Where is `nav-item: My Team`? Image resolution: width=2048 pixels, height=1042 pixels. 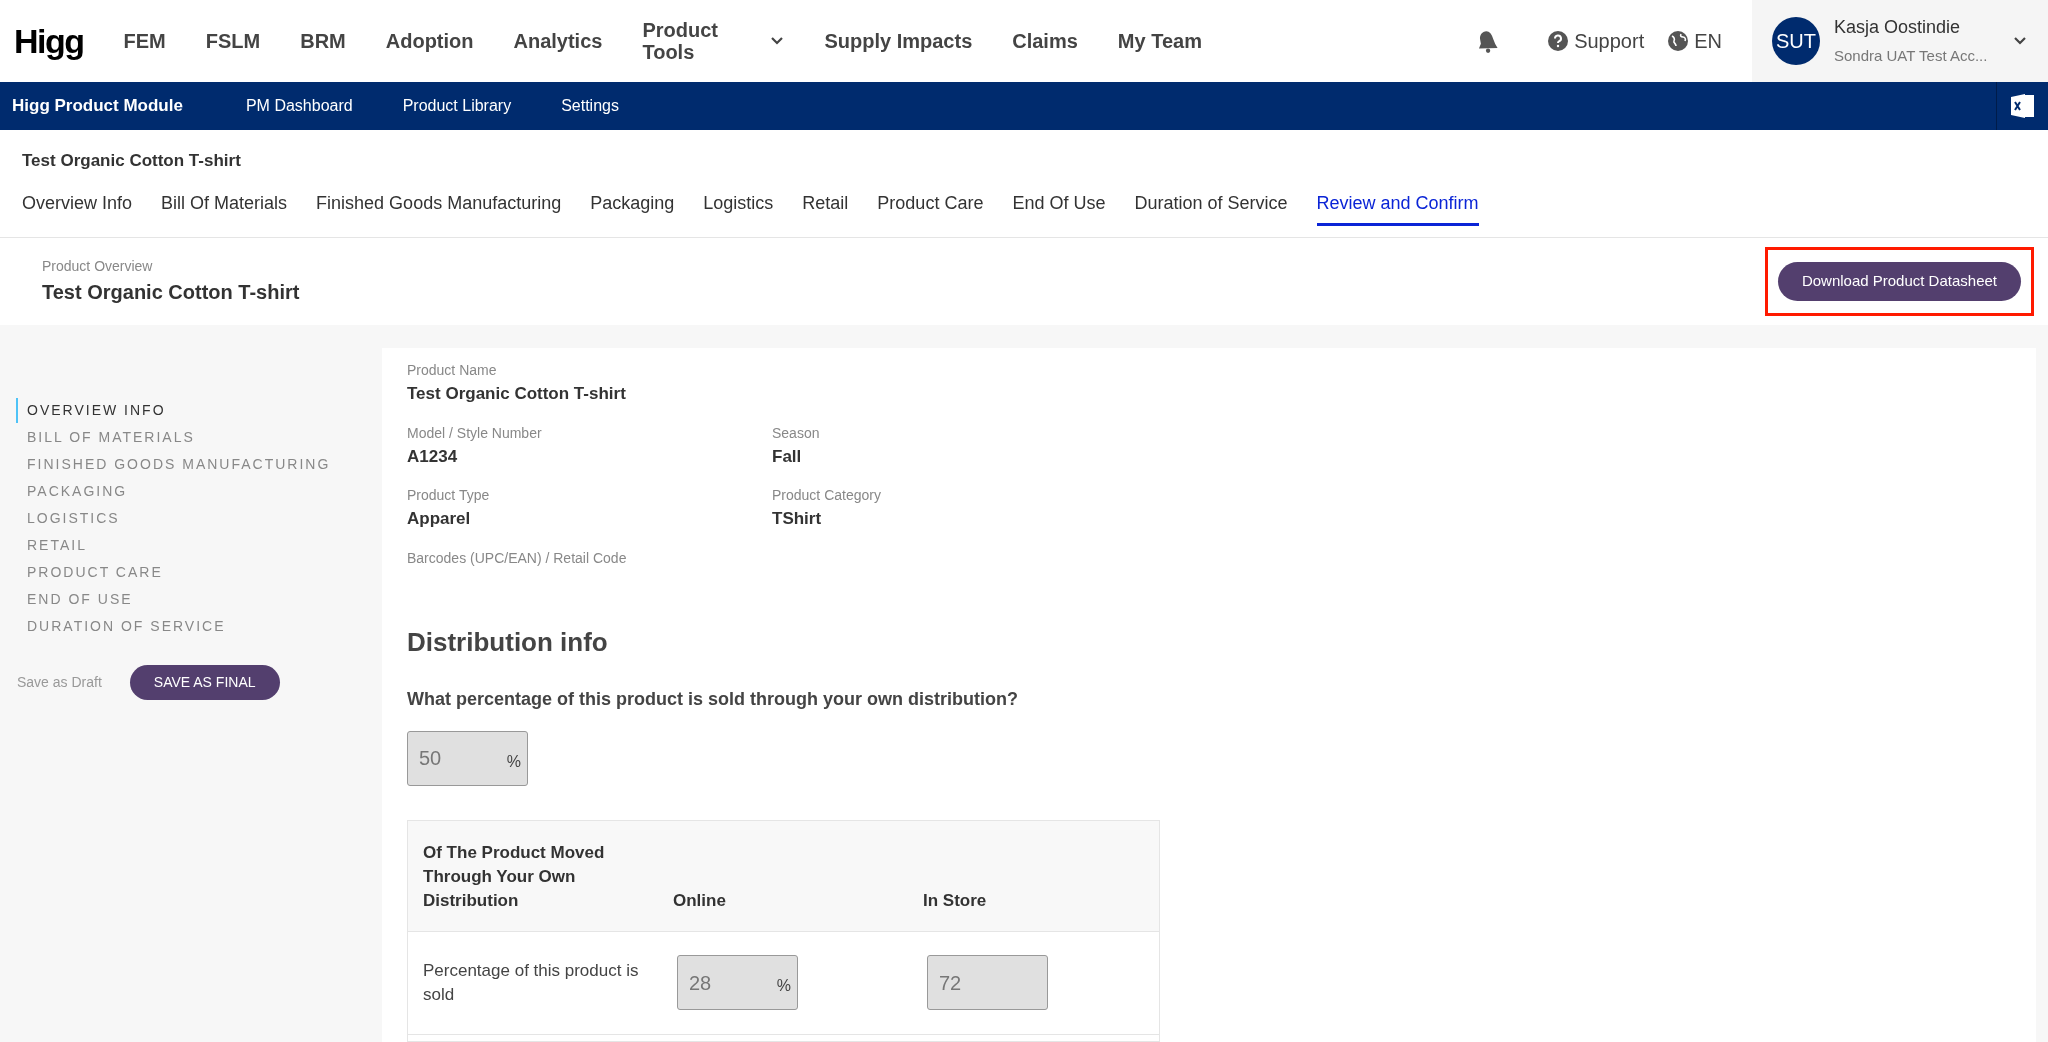 nav-item: My Team is located at coordinates (1159, 41).